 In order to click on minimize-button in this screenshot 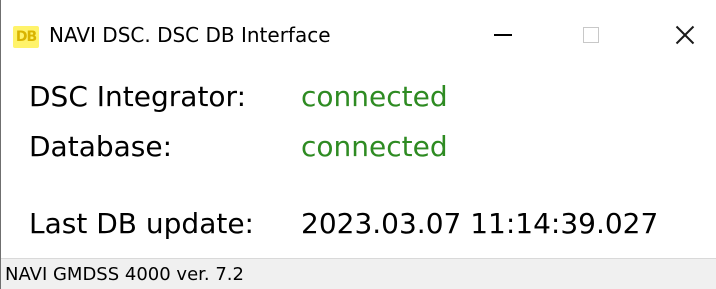, I will do `click(503, 35)`.